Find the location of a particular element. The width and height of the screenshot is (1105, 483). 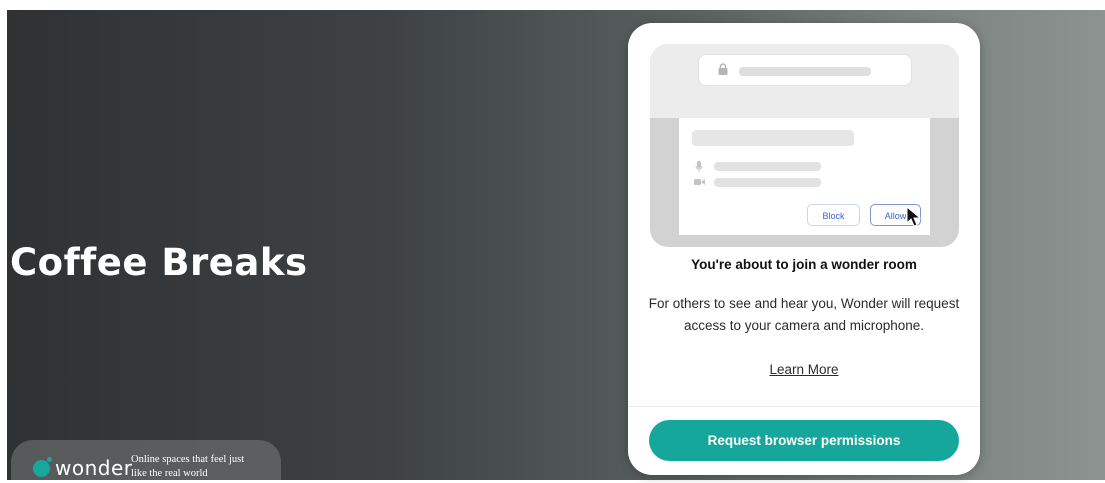

request-permissions-button: Request browser permissions is located at coordinates (804, 440).